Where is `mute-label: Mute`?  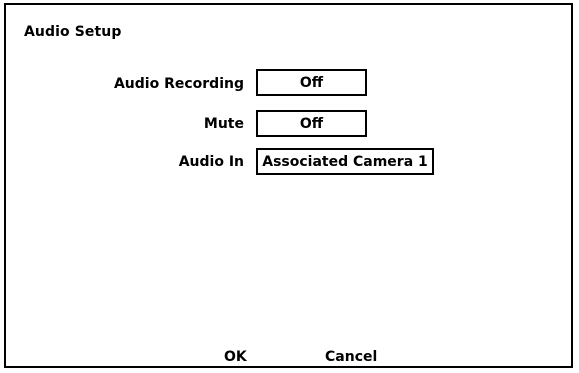
mute-label: Mute is located at coordinates (223, 124).